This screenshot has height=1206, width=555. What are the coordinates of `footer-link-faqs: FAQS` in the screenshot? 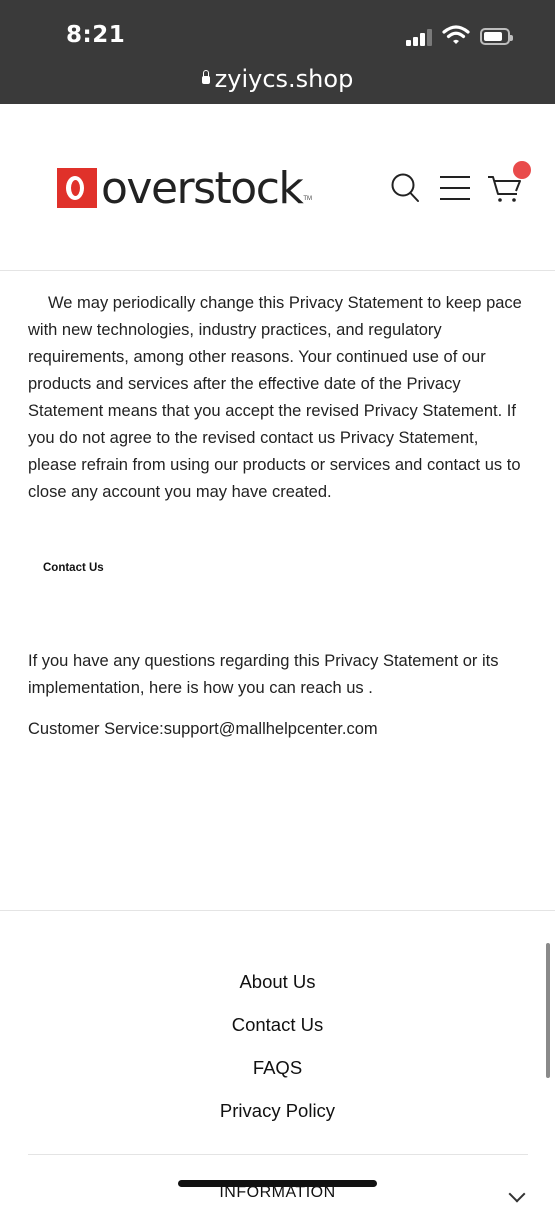 It's located at (277, 1071).